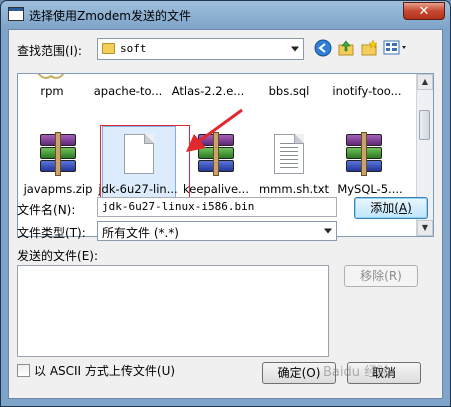  What do you see at coordinates (51, 233) in the screenshot?
I see `filetype-label: 文件类型(T):` at bounding box center [51, 233].